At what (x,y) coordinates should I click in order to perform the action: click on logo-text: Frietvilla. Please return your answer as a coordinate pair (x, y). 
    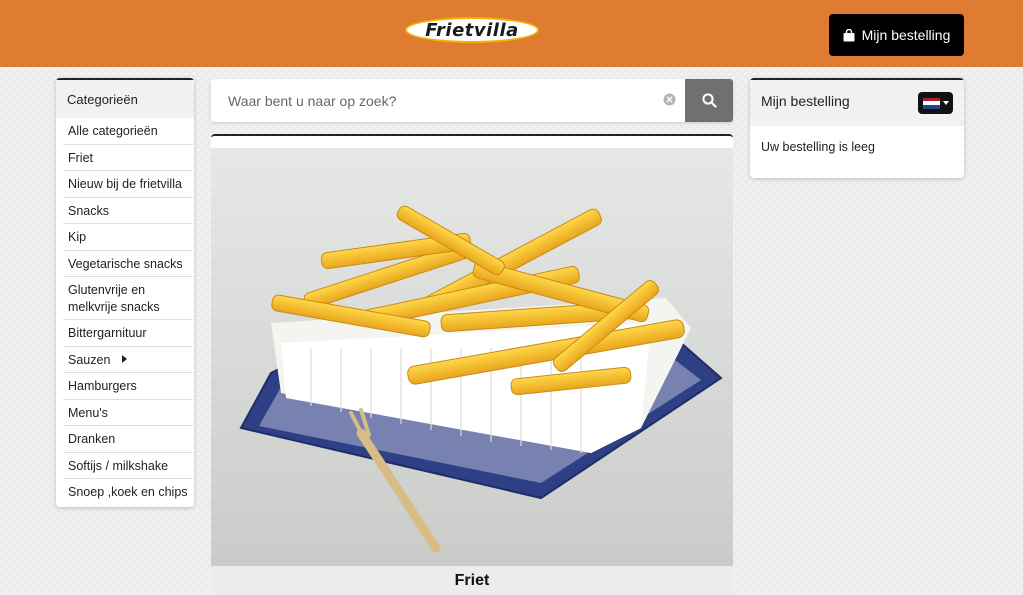
    Looking at the image, I should click on (472, 30).